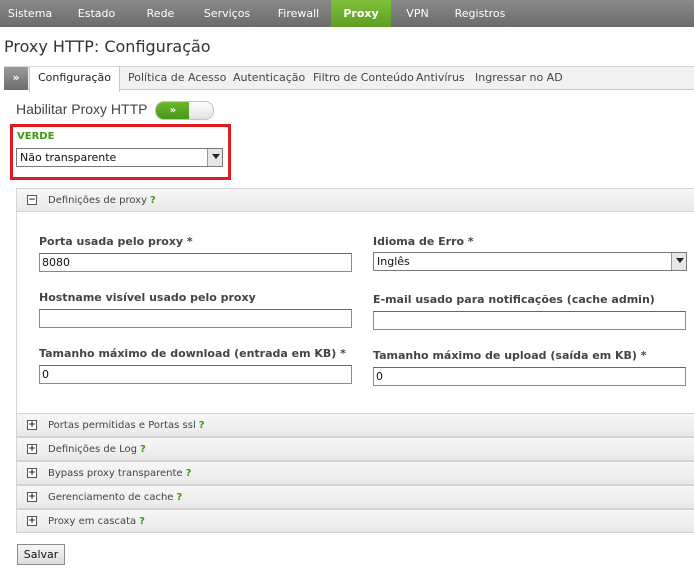 This screenshot has width=694, height=572. I want to click on panel-title: Bypass proxy transparente?, so click(119, 473).